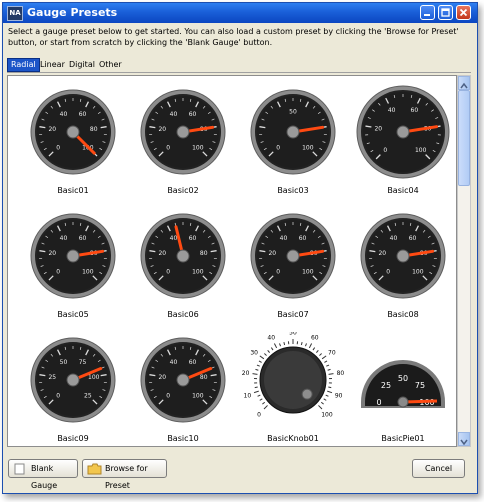 Image resolution: width=484 pixels, height=502 pixels. What do you see at coordinates (293, 389) in the screenshot?
I see `preset-basicknob01: 0 10 20 30 40 50 60 70 80 90 100 BasicKnob01` at bounding box center [293, 389].